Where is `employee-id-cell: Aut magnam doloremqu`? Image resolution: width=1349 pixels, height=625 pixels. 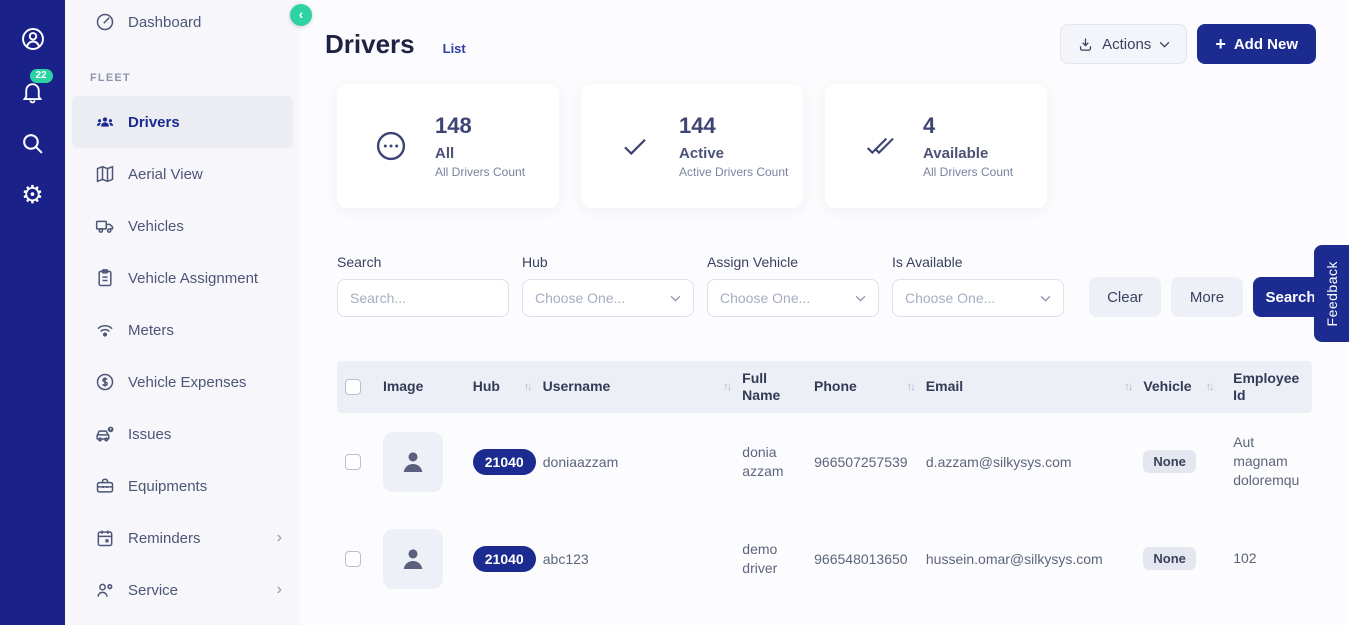 employee-id-cell: Aut magnam doloremqu is located at coordinates (1266, 461).